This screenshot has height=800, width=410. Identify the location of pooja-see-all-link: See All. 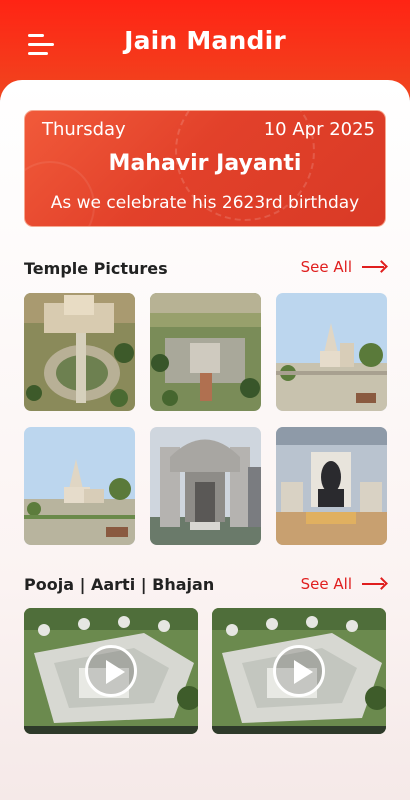
(344, 584).